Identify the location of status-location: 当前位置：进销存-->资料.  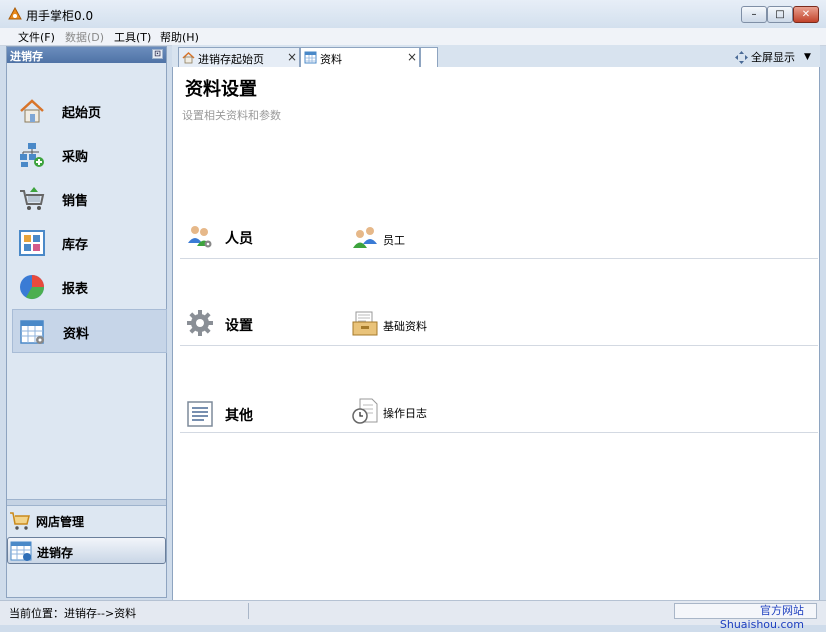
(73, 613).